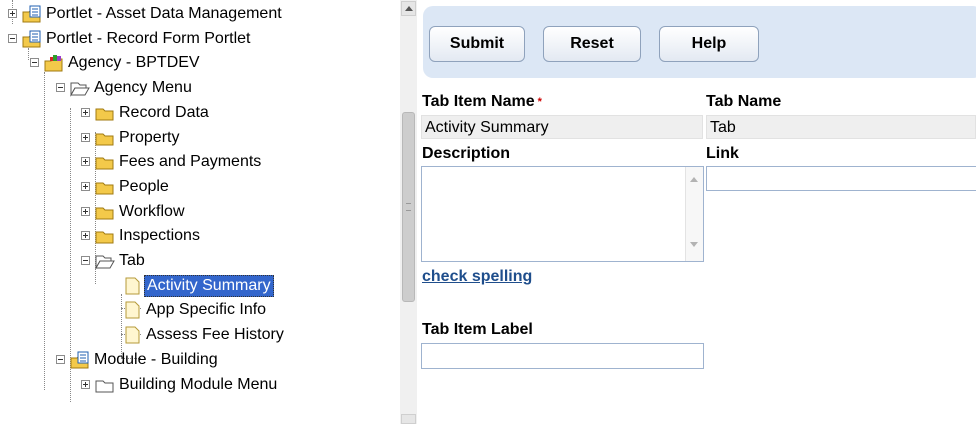  What do you see at coordinates (134, 63) in the screenshot?
I see `tree-node-label: Agency - BPTDEV` at bounding box center [134, 63].